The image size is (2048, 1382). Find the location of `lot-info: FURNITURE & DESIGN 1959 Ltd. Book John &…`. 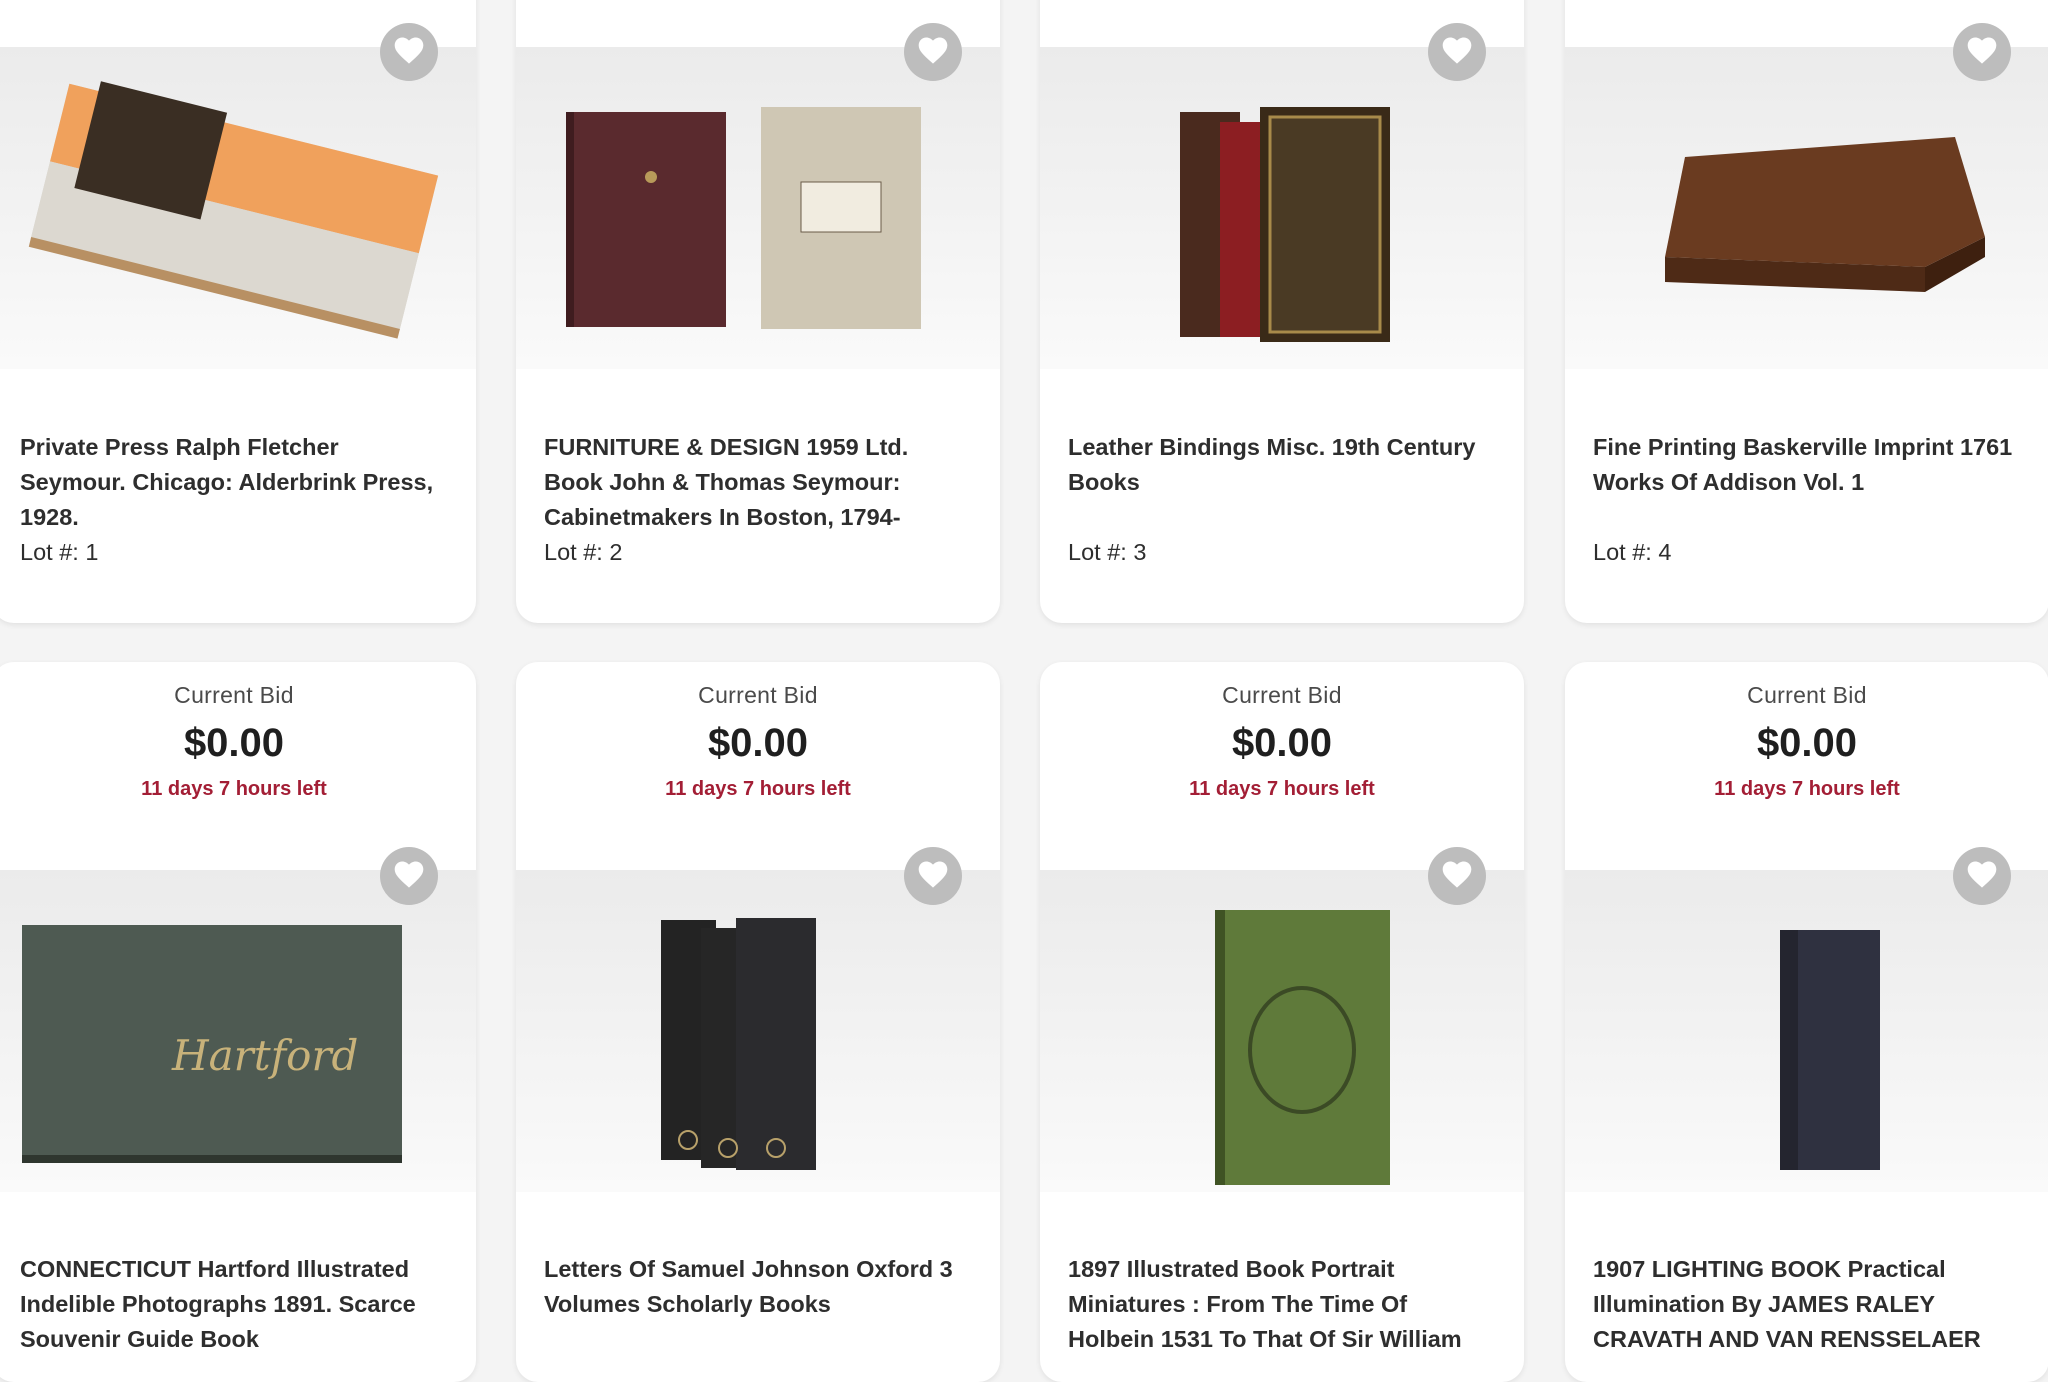

lot-info: FURNITURE & DESIGN 1959 Ltd. Book John &… is located at coordinates (758, 500).